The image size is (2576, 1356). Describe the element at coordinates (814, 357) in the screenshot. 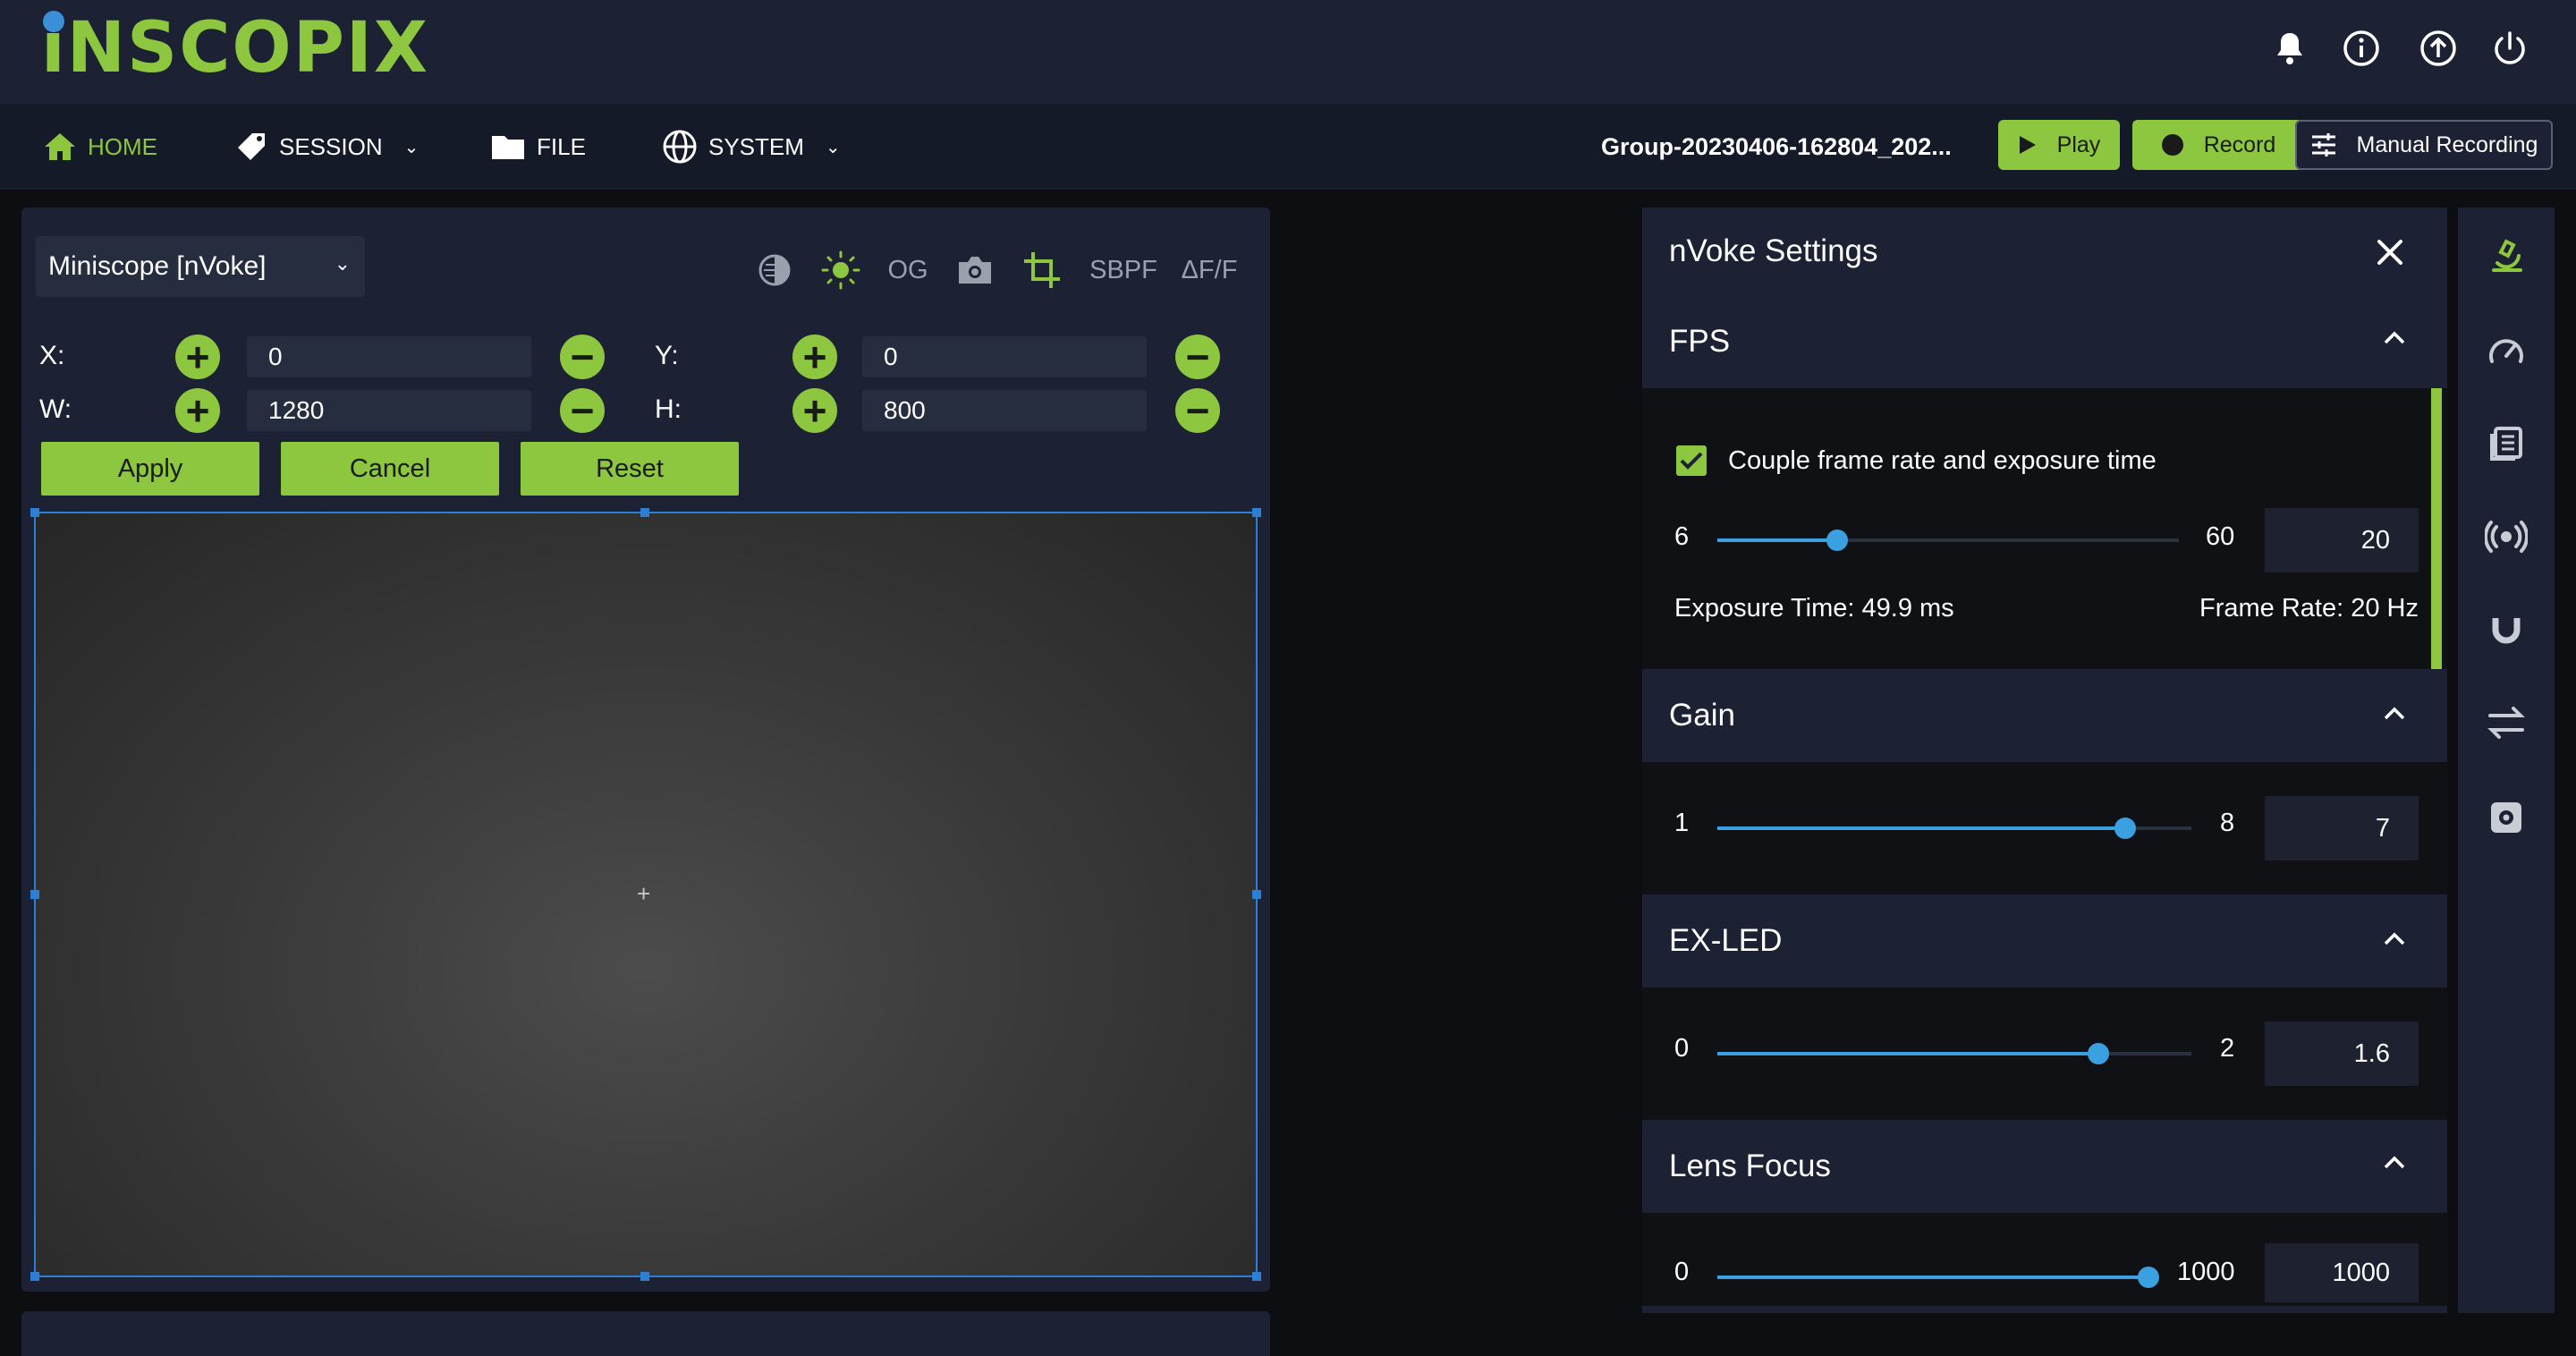

I see `y-increment-button: +` at that location.